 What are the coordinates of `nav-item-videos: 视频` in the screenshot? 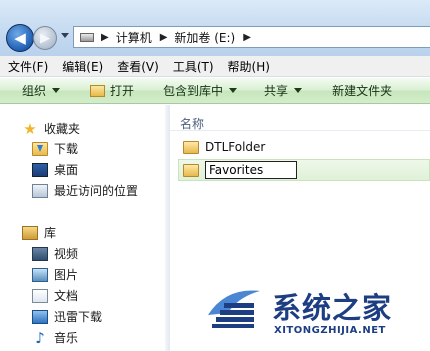 It's located at (55, 253).